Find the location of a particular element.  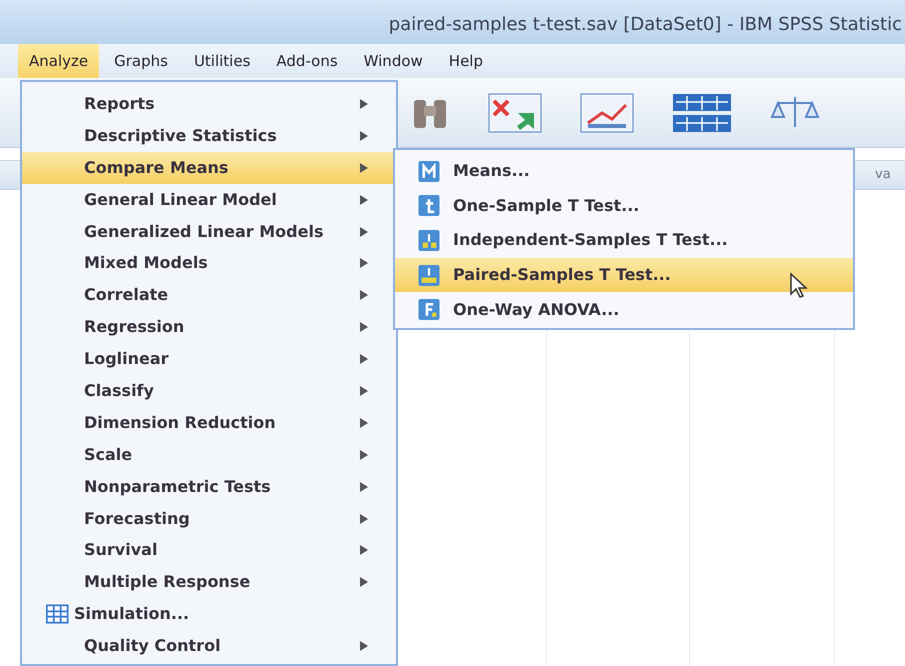

chart-icon is located at coordinates (607, 112).